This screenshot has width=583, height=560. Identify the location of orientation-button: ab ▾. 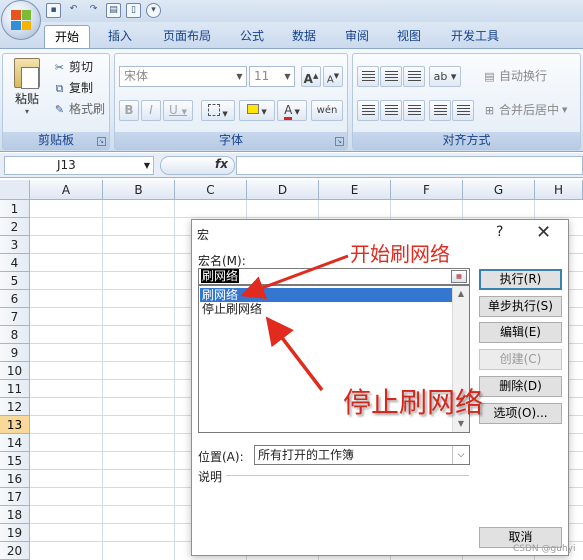
(445, 76).